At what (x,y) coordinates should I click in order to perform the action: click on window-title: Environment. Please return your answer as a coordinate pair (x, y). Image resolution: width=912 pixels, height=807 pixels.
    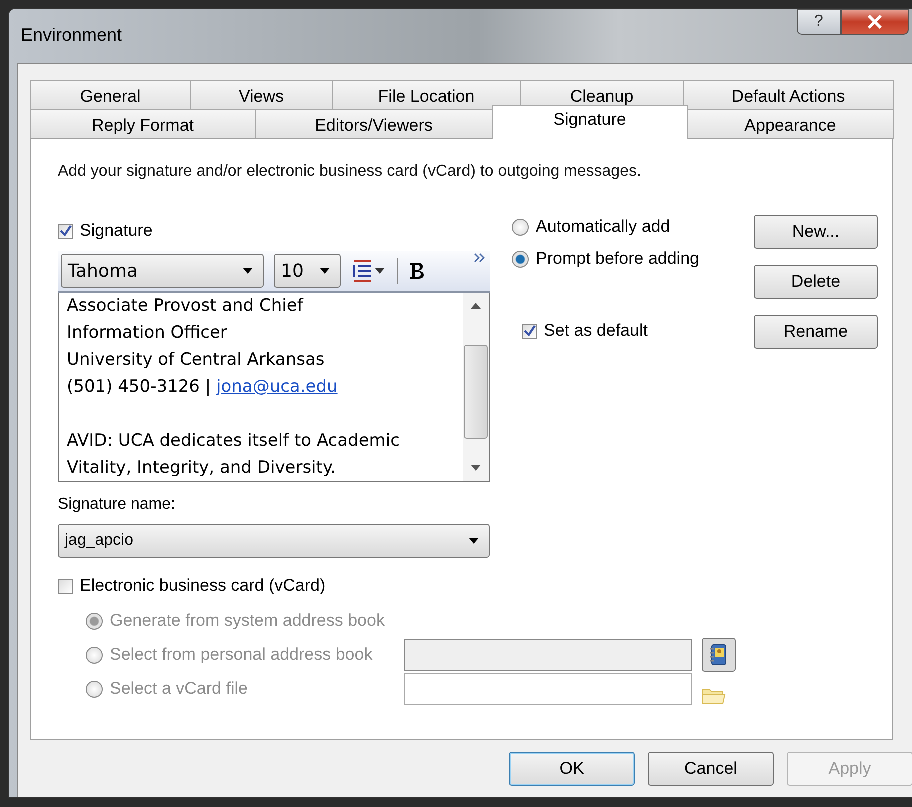
    Looking at the image, I should click on (71, 35).